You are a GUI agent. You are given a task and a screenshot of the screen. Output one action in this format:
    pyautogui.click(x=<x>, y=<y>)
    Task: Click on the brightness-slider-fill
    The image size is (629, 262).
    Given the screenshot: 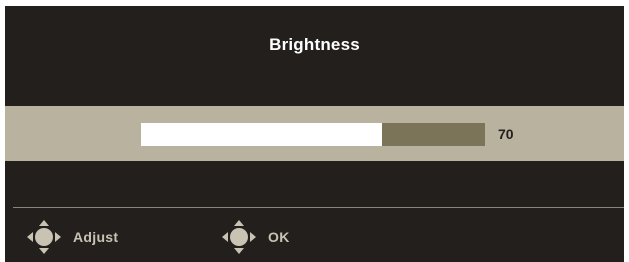 What is the action you would take?
    pyautogui.click(x=261, y=134)
    